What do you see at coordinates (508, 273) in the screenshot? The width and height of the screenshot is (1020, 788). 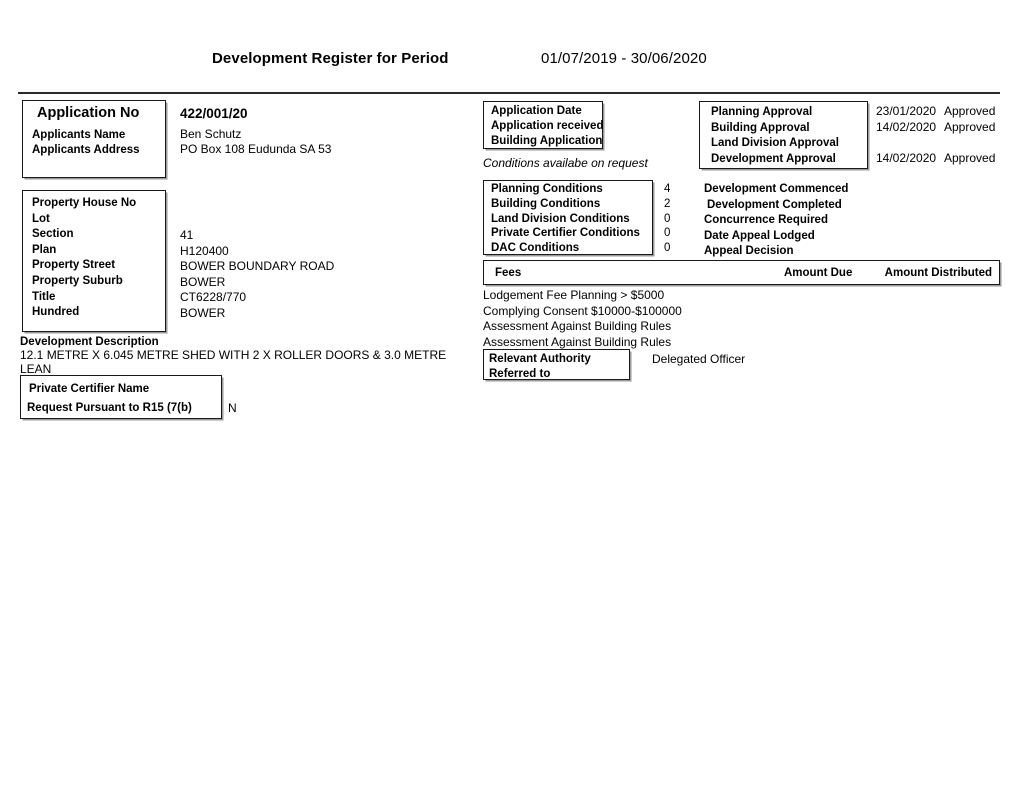 I see `fees-column-header: Fees` at bounding box center [508, 273].